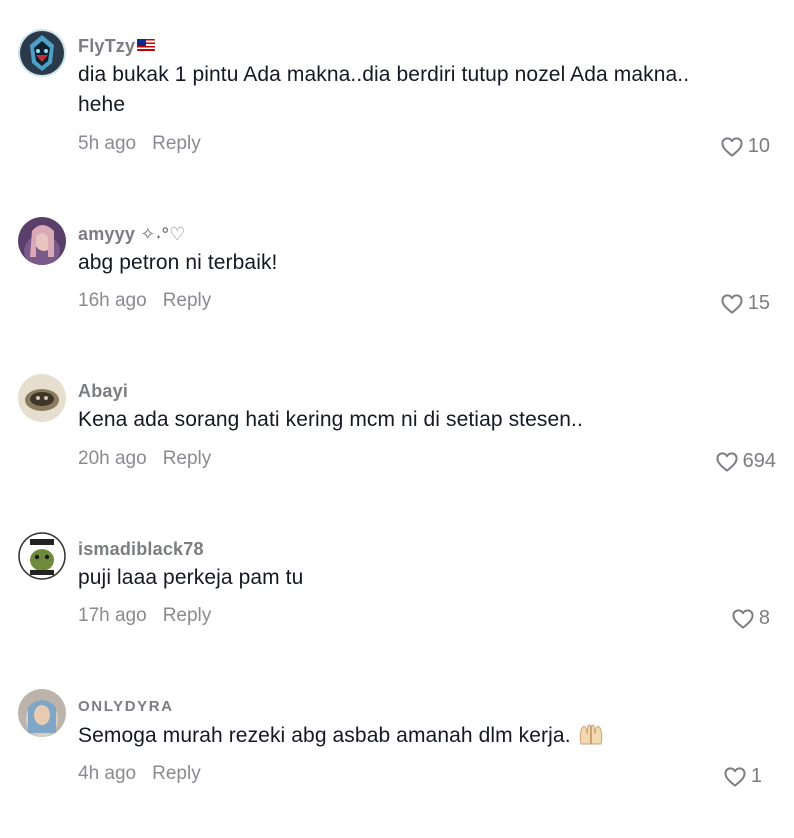  Describe the element at coordinates (759, 461) in the screenshot. I see `like-count: 694` at that location.